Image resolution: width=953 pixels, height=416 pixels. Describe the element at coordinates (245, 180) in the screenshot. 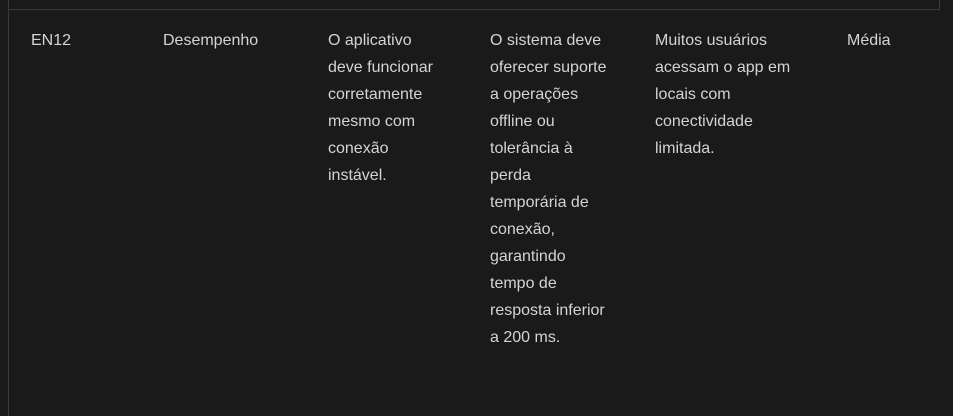

I see `cell-category: Desempenho` at that location.